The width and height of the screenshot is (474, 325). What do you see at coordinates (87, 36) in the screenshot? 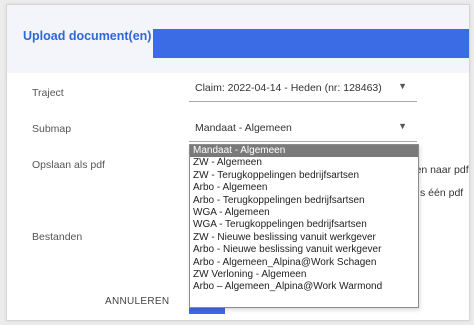
I see `dialog-title: Upload document(en)` at bounding box center [87, 36].